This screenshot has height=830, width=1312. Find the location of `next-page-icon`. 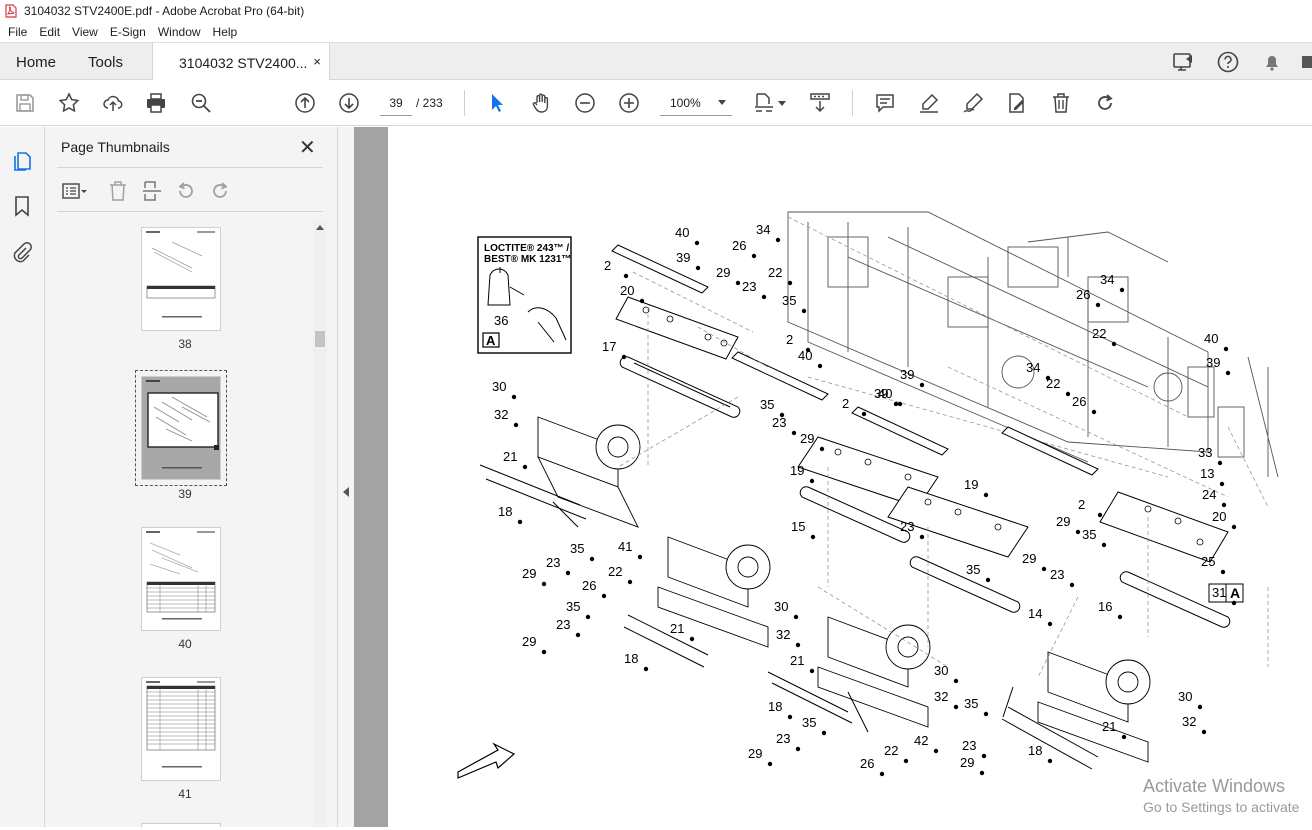

next-page-icon is located at coordinates (349, 103).